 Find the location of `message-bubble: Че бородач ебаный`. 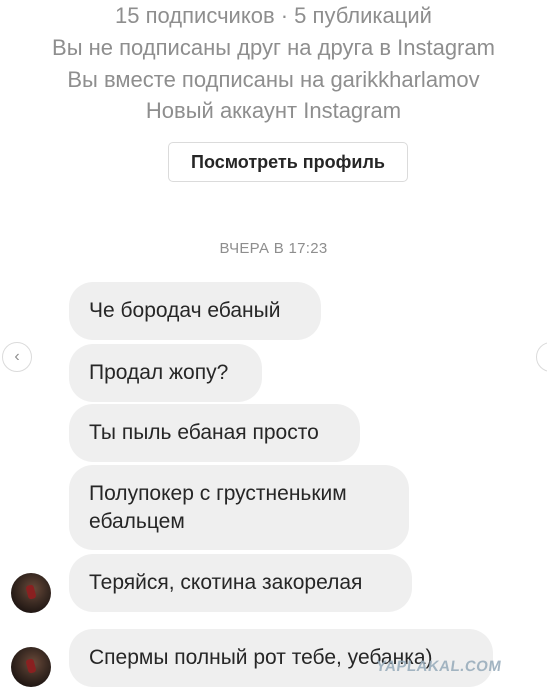

message-bubble: Че бородач ебаный is located at coordinates (195, 311).